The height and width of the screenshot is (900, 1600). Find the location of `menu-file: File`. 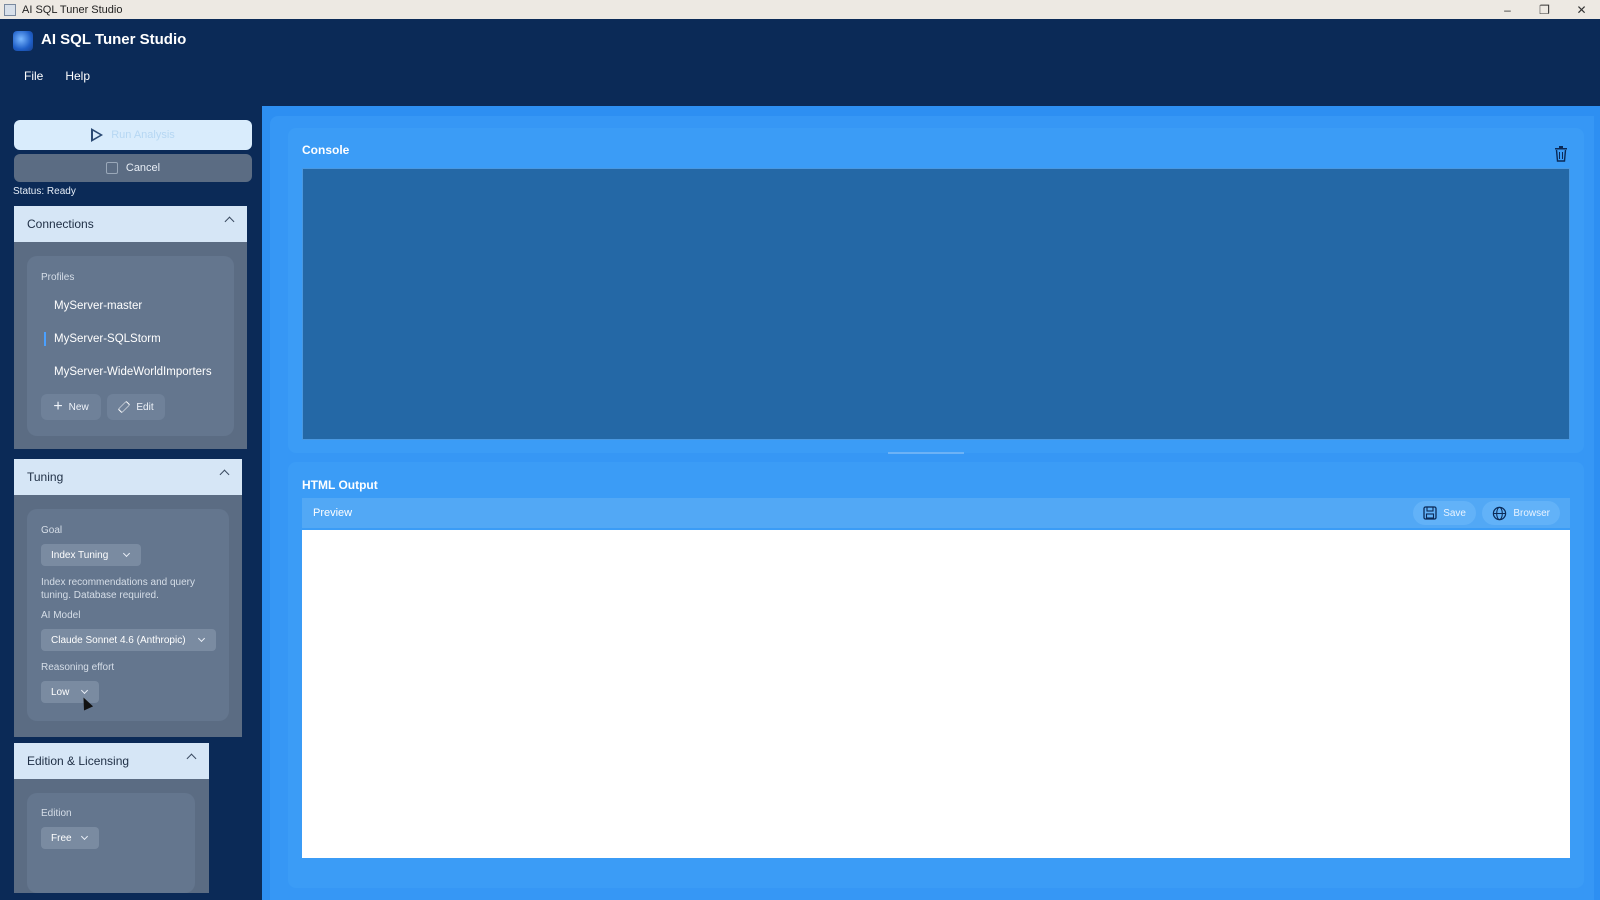

menu-file: File is located at coordinates (33, 76).